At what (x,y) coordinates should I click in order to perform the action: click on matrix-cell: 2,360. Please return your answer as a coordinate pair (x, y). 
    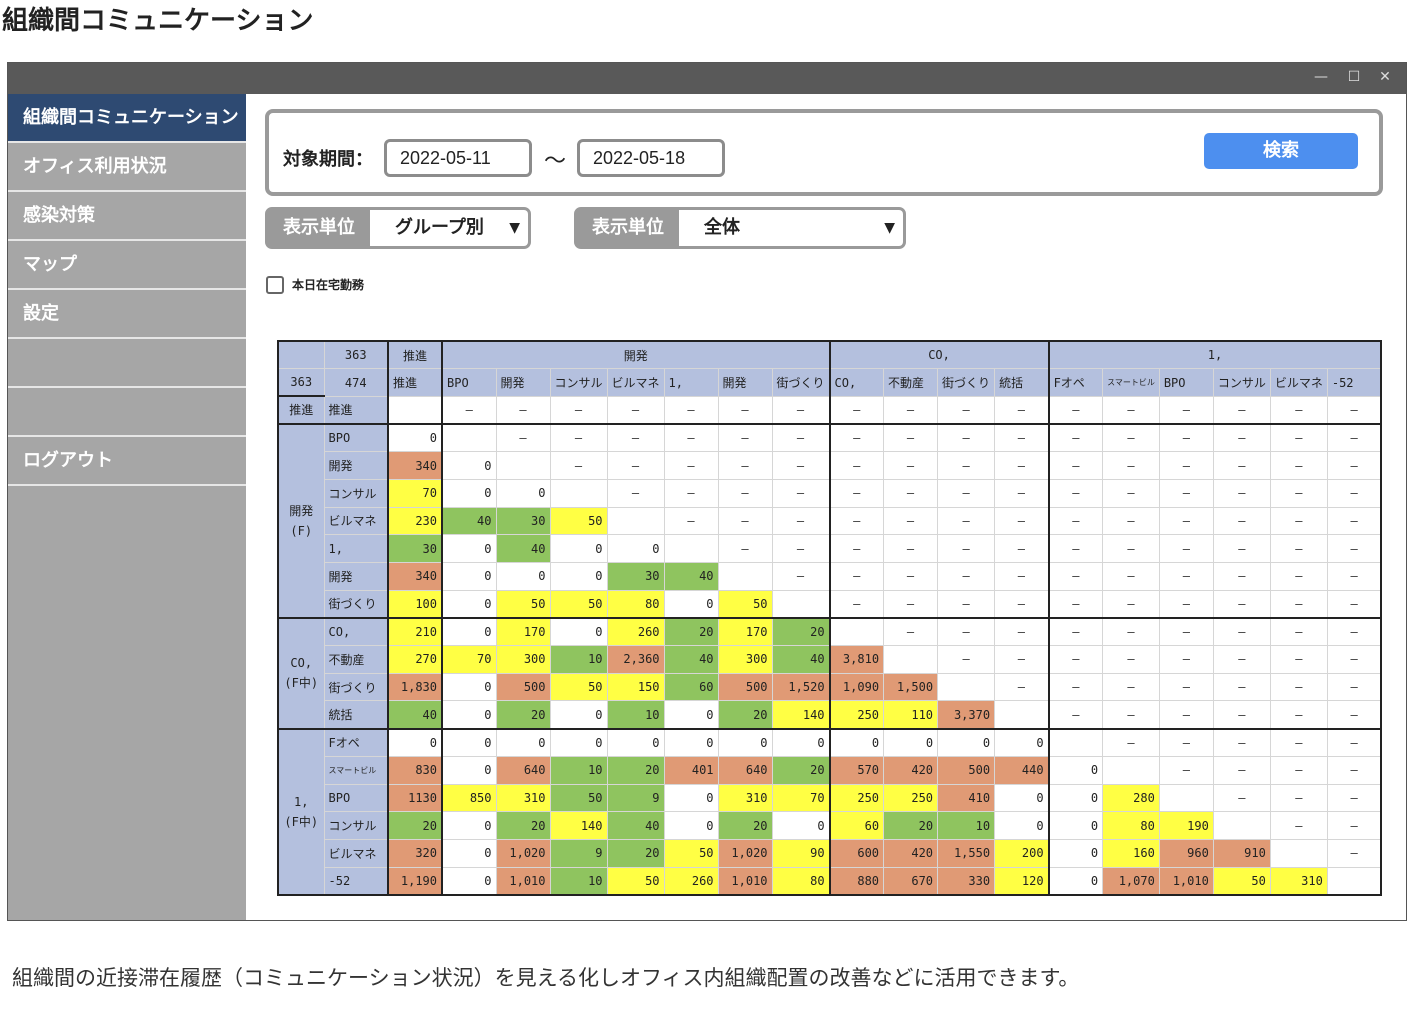
    Looking at the image, I should click on (635, 659).